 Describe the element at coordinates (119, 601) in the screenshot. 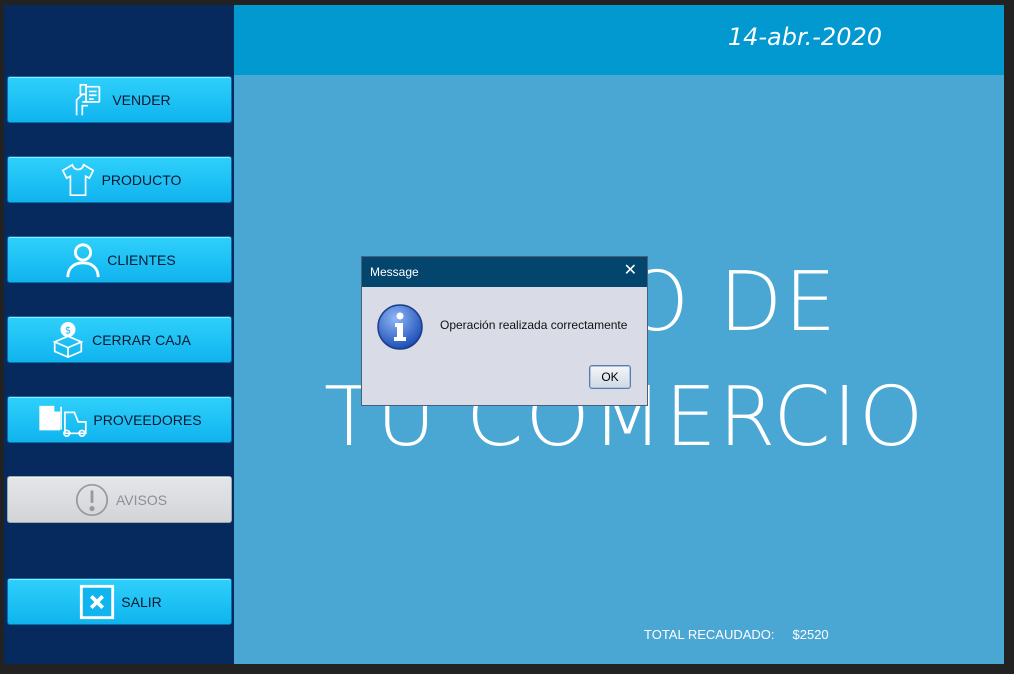

I see `sidebar-item-salir: SALIR` at that location.